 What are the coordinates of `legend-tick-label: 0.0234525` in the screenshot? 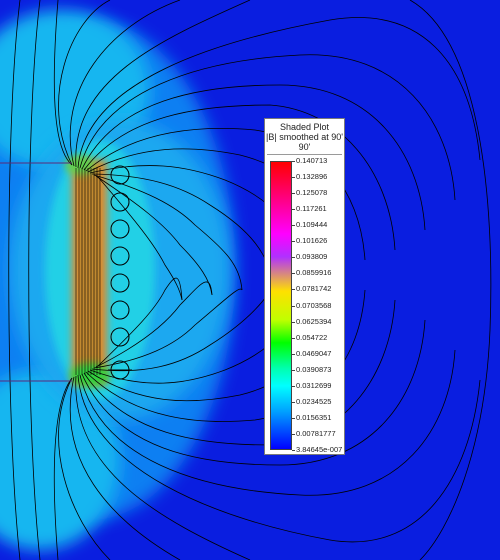 It's located at (311, 401).